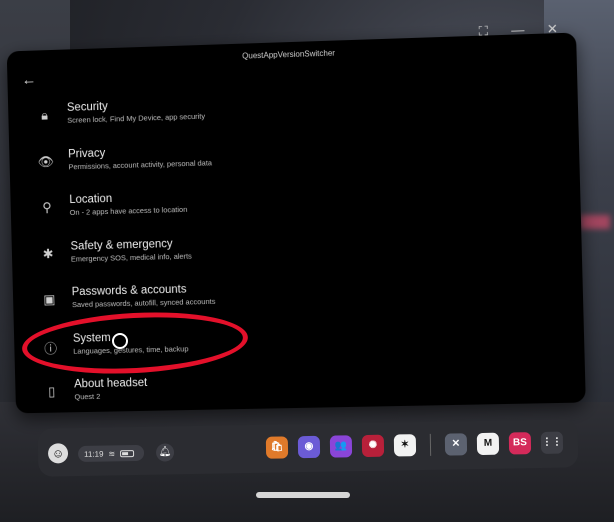 This screenshot has width=614, height=522. What do you see at coordinates (306, 395) in the screenshot?
I see `settings-item-about: ▯ About headset Quest 2` at bounding box center [306, 395].